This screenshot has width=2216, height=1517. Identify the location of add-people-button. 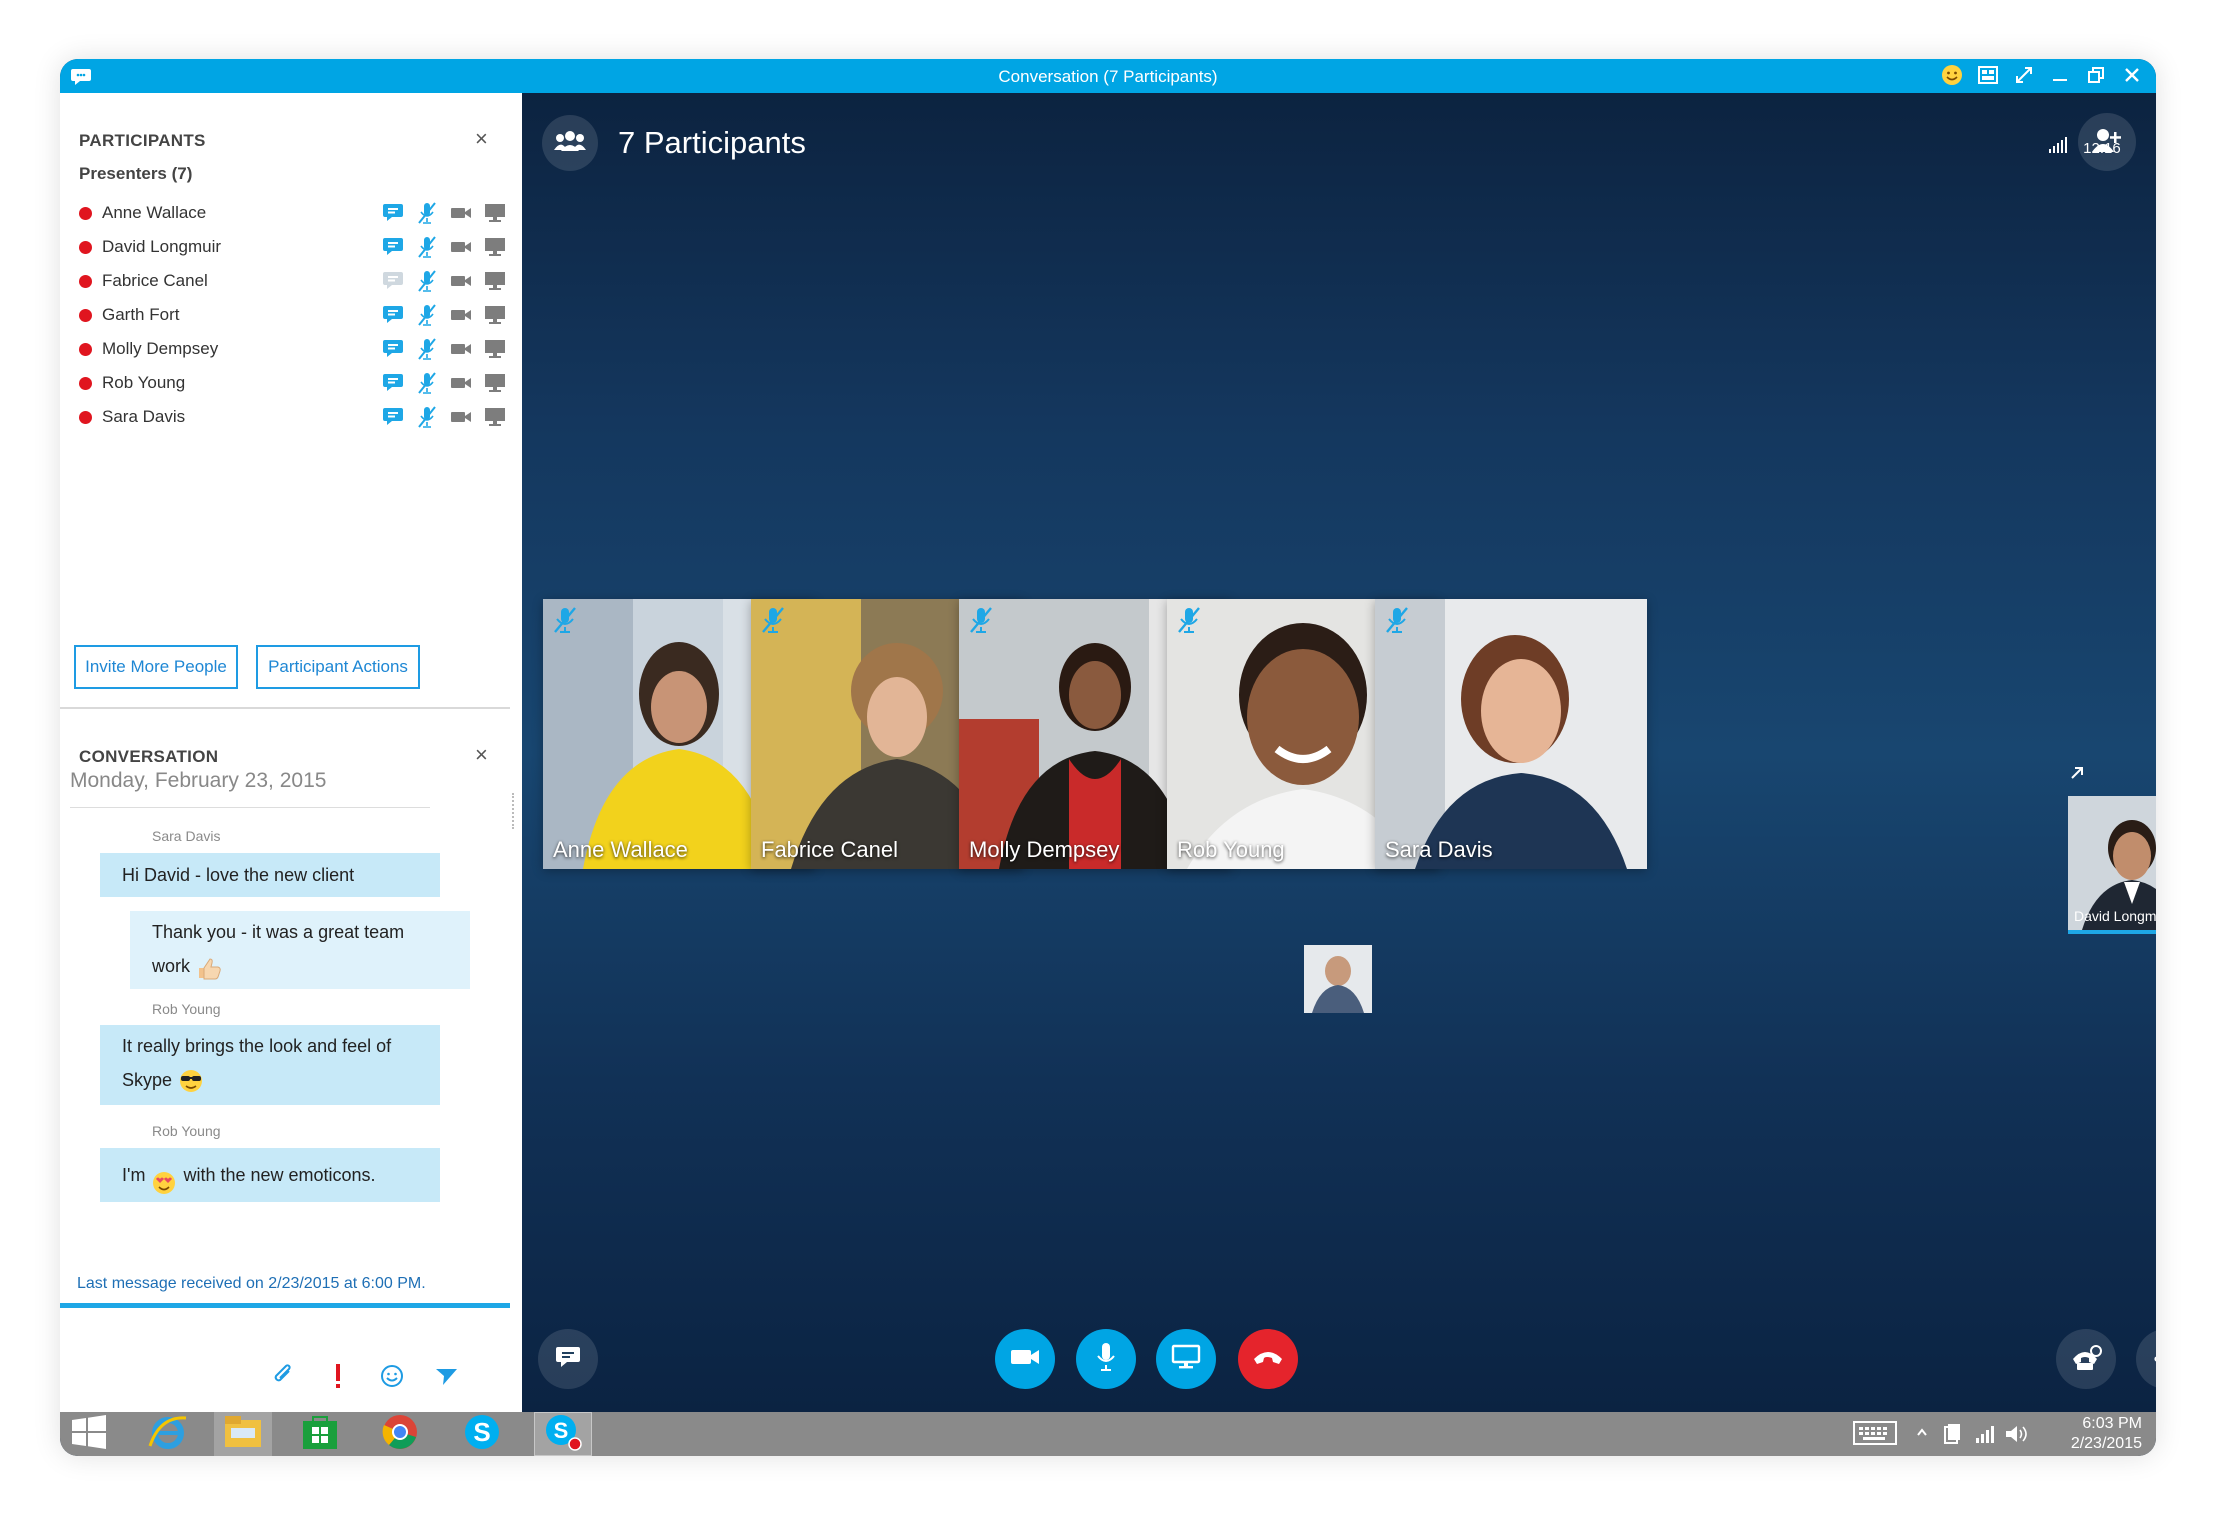
(2107, 142).